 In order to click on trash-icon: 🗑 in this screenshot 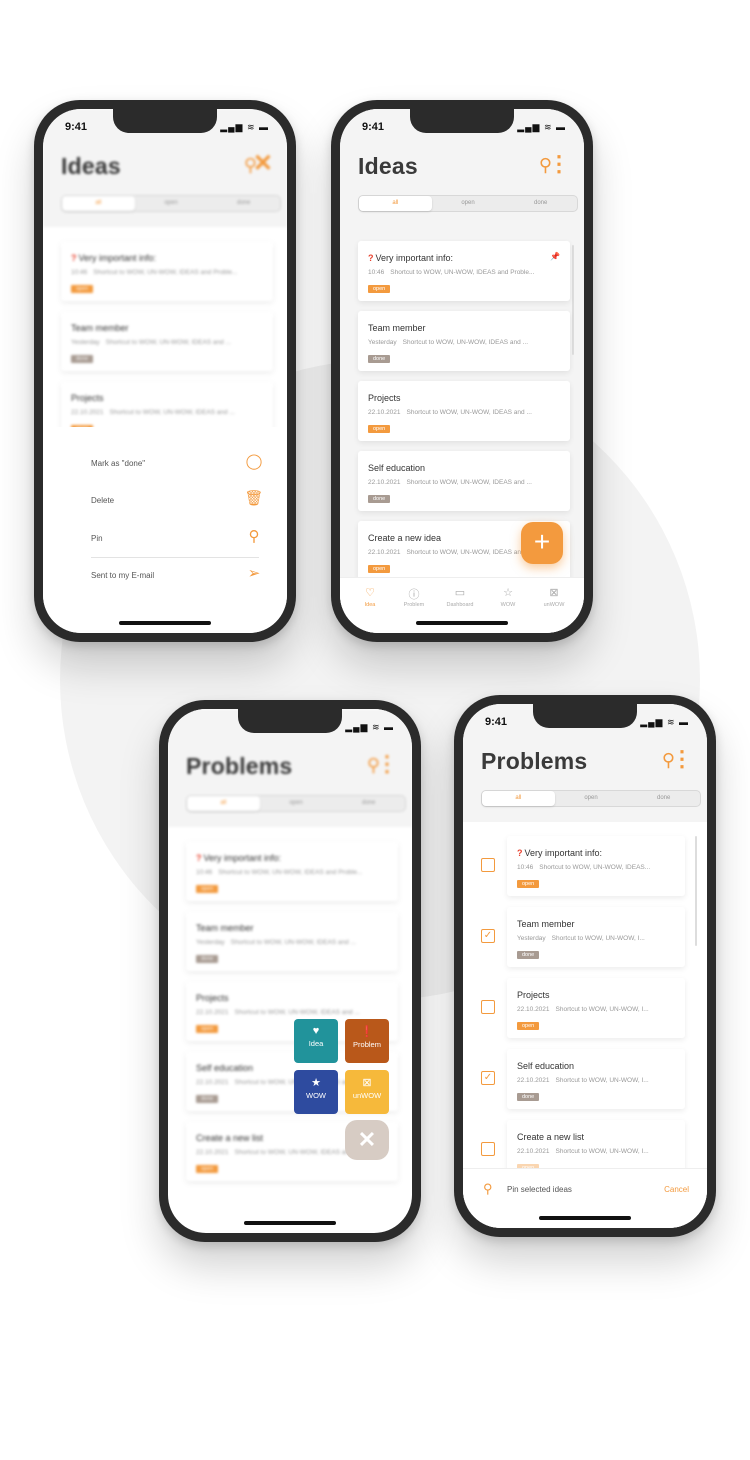, I will do `click(254, 498)`.